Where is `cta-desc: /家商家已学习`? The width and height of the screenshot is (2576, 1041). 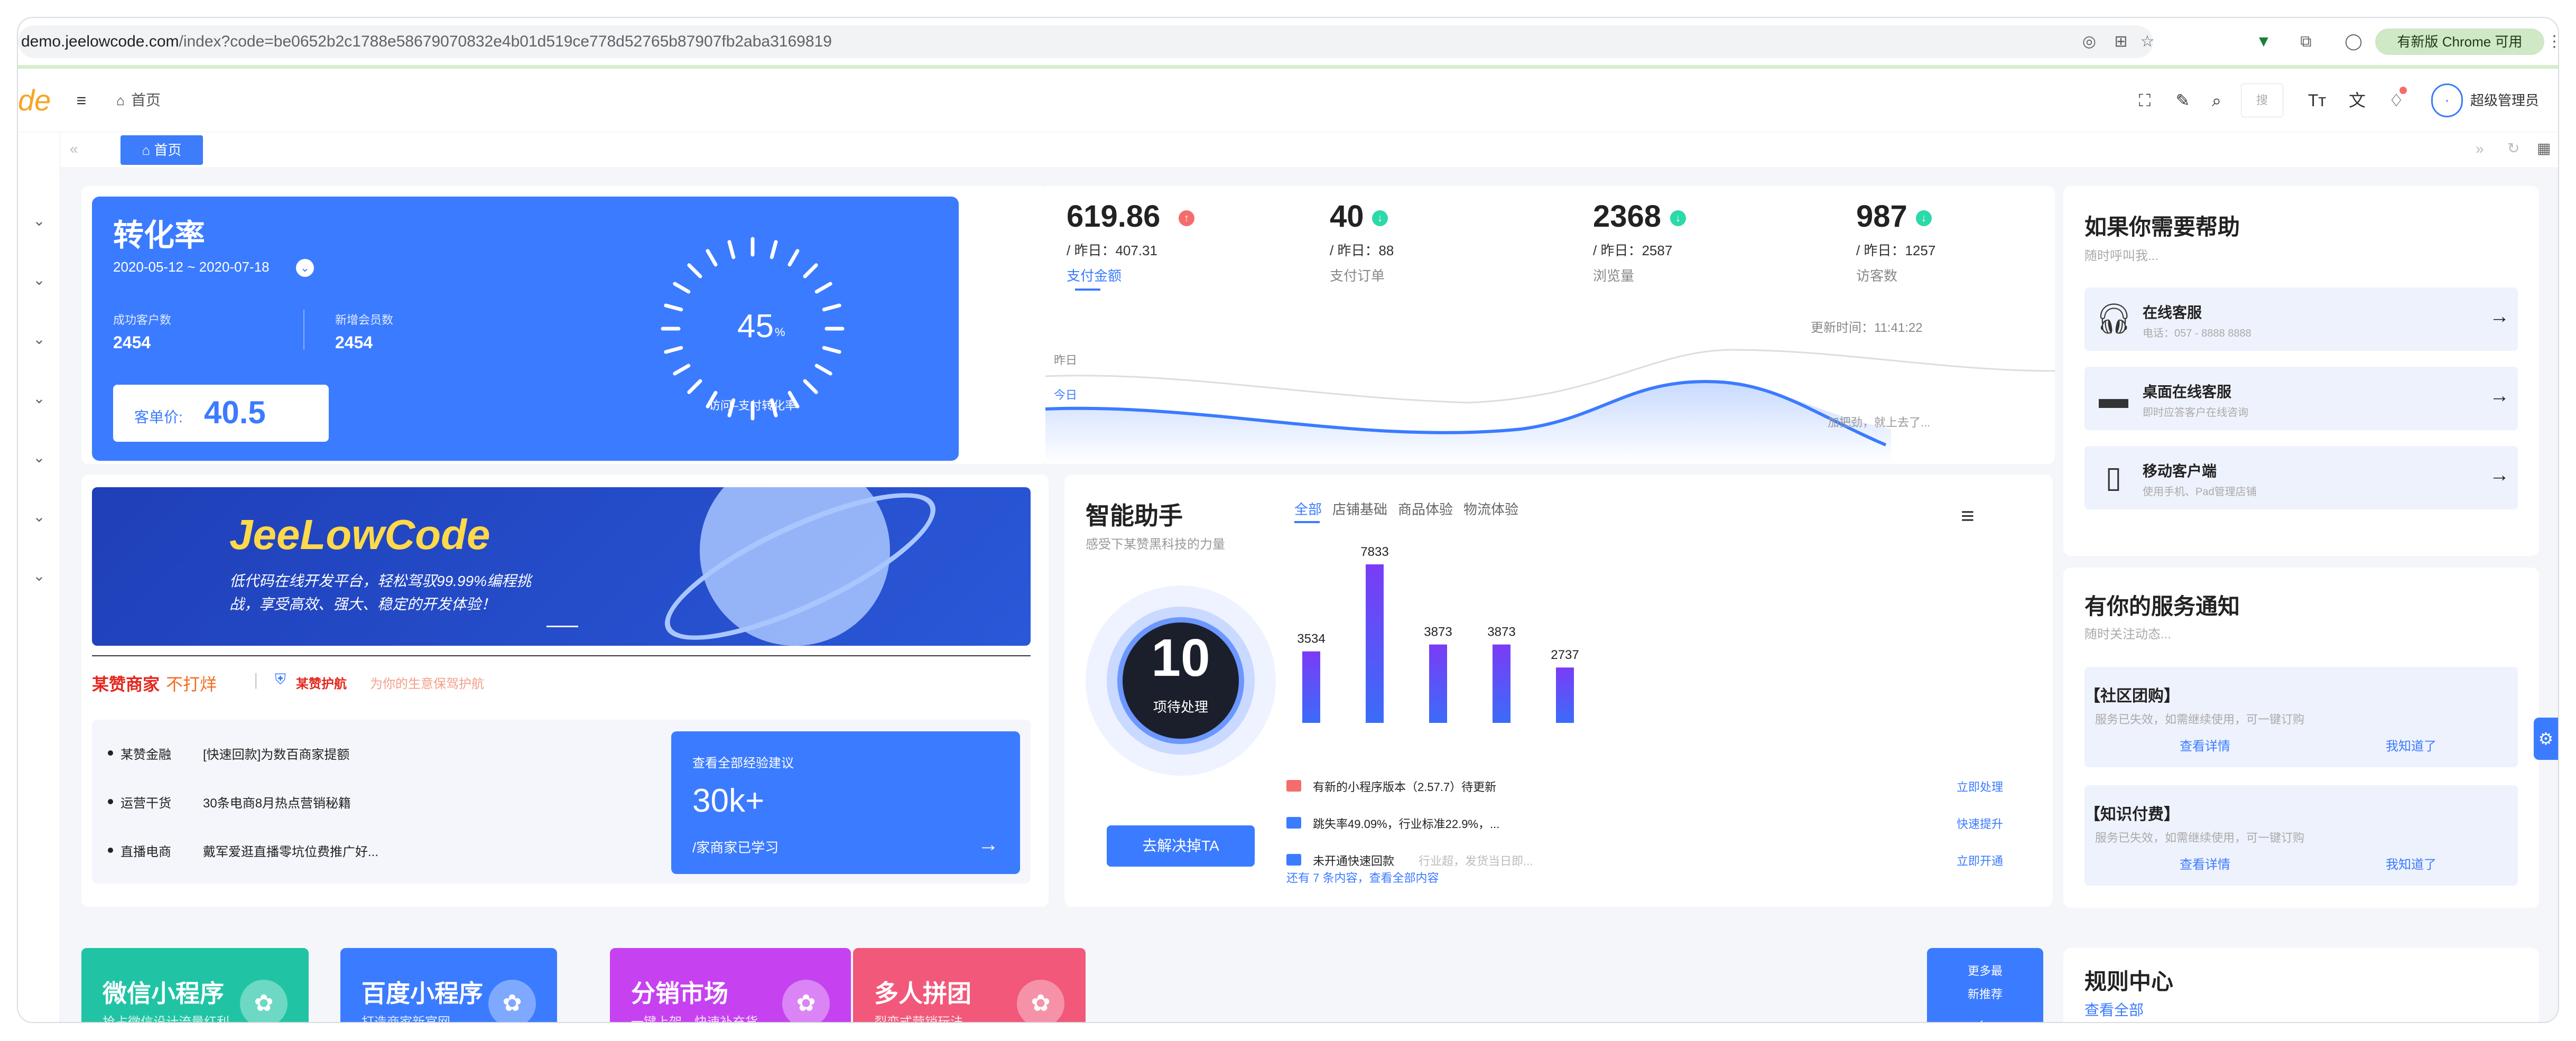 cta-desc: /家商家已学习 is located at coordinates (735, 848).